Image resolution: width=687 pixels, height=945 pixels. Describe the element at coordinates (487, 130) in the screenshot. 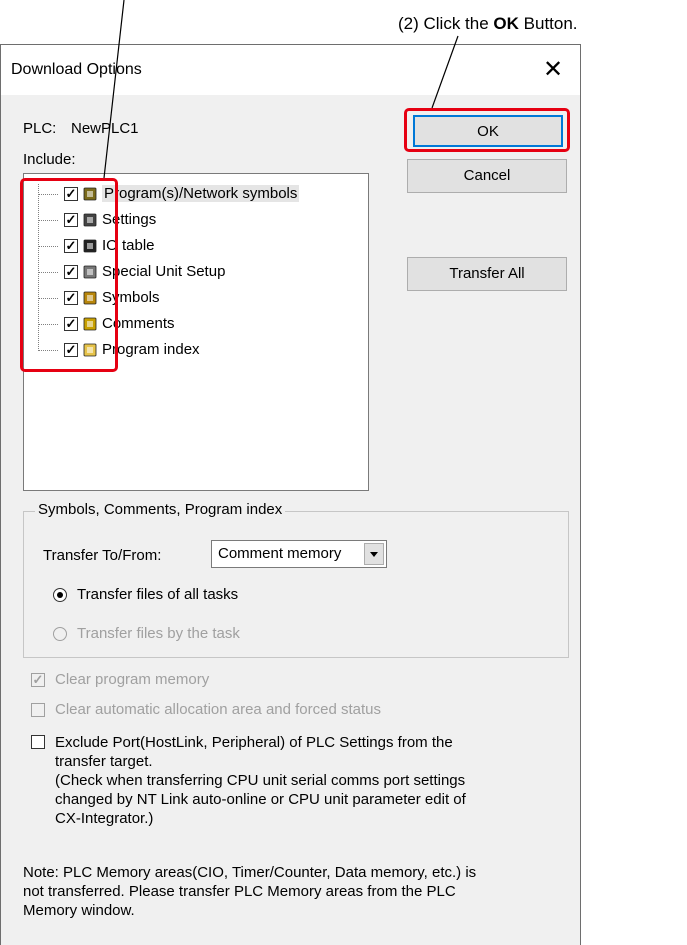

I see `ok-highlight-box` at that location.